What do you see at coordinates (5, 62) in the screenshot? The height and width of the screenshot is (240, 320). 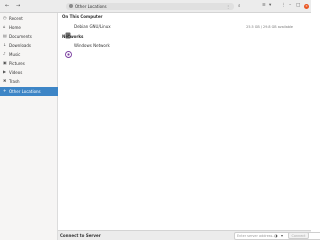 I see `picture-icon: ▣` at bounding box center [5, 62].